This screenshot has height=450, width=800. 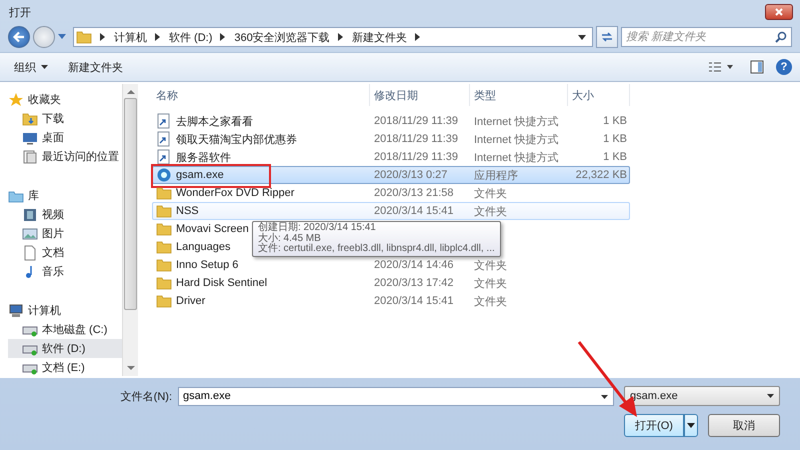 I want to click on file-name: Driver, so click(x=191, y=301).